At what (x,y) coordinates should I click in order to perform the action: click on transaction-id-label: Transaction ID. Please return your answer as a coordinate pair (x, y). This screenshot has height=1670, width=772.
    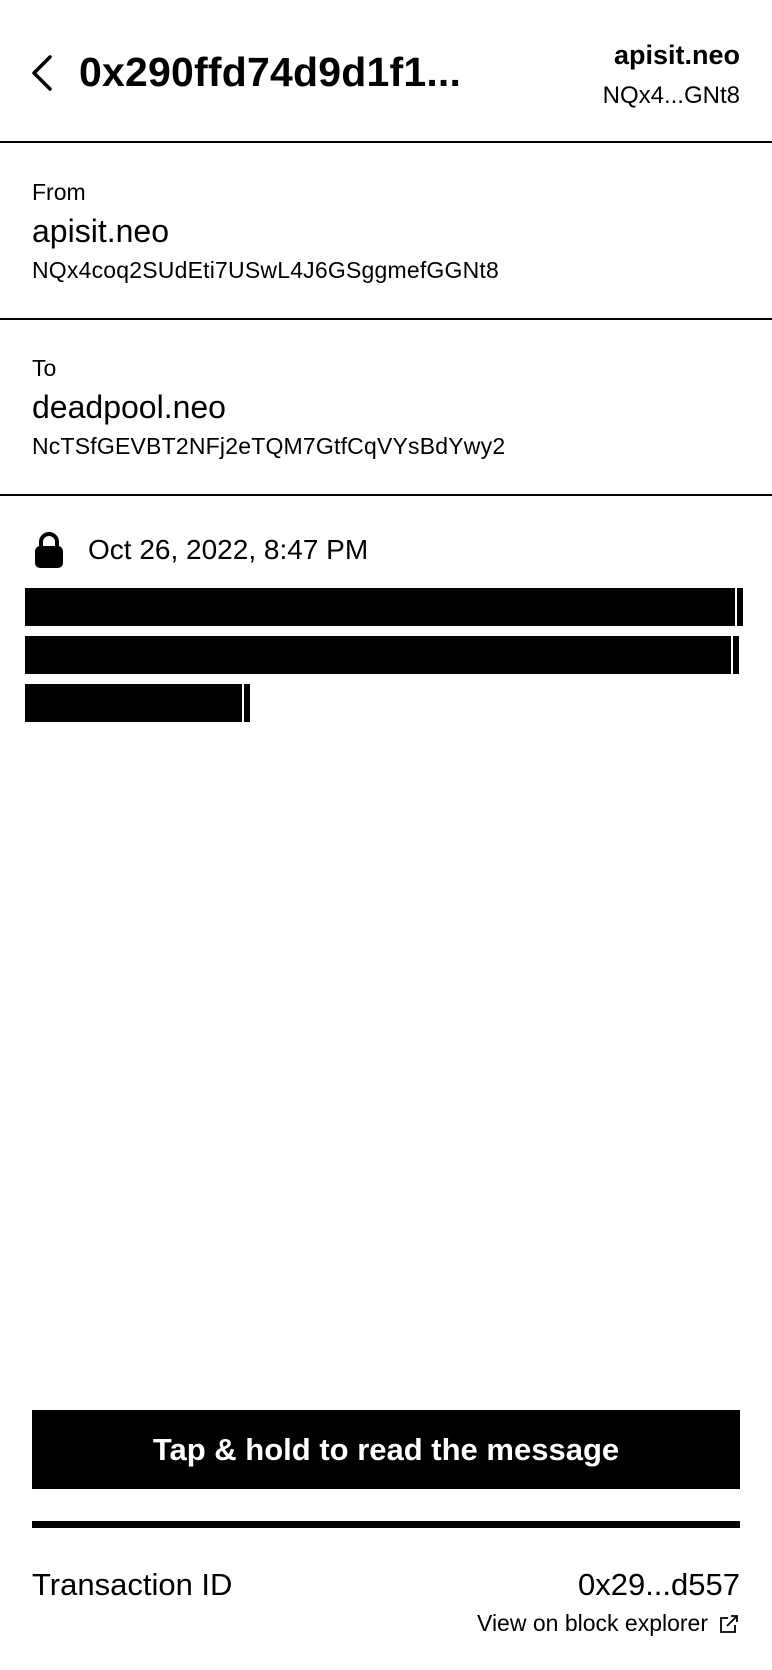
    Looking at the image, I should click on (132, 1584).